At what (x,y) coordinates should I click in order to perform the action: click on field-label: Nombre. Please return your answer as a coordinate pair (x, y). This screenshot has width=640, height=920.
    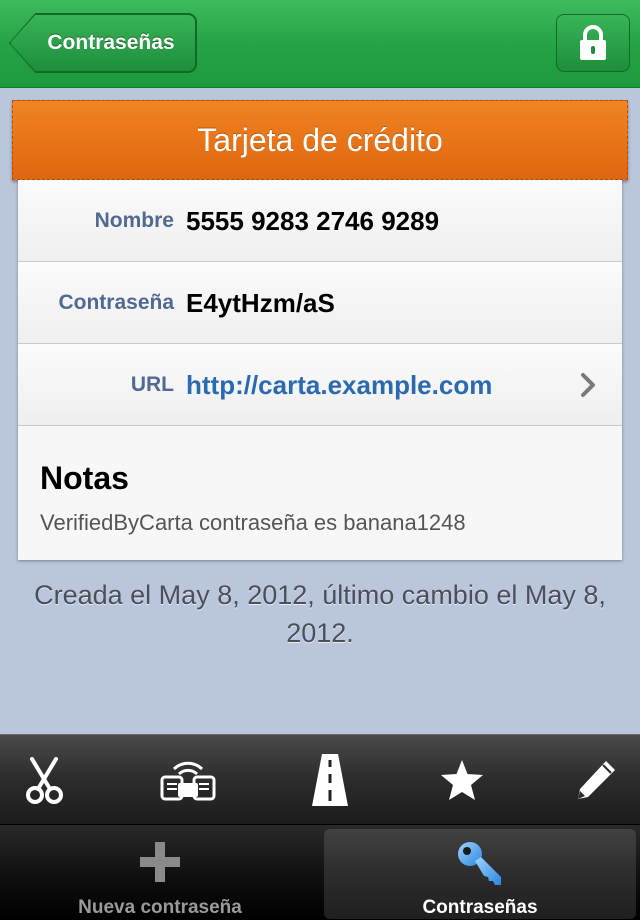
    Looking at the image, I should click on (134, 220).